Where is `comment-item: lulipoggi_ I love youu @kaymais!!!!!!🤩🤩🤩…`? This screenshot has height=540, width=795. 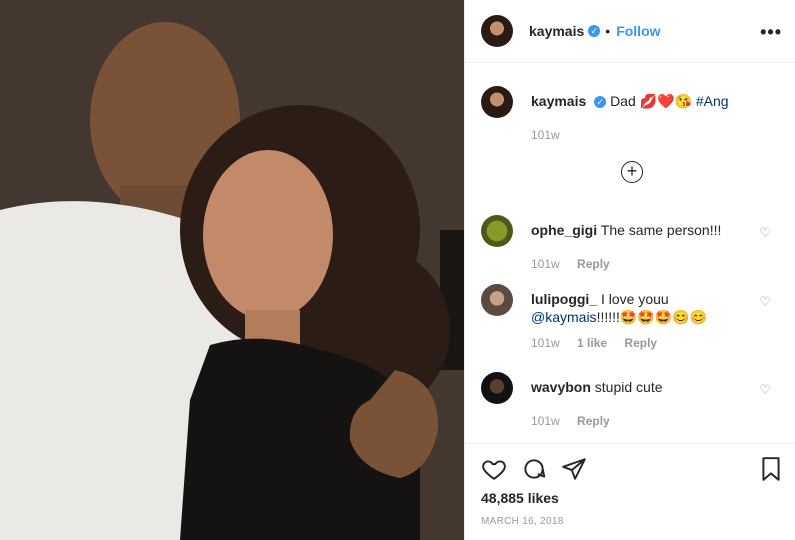 comment-item: lulipoggi_ I love youu @kaymais!!!!!!🤩🤩🤩… is located at coordinates (631, 317).